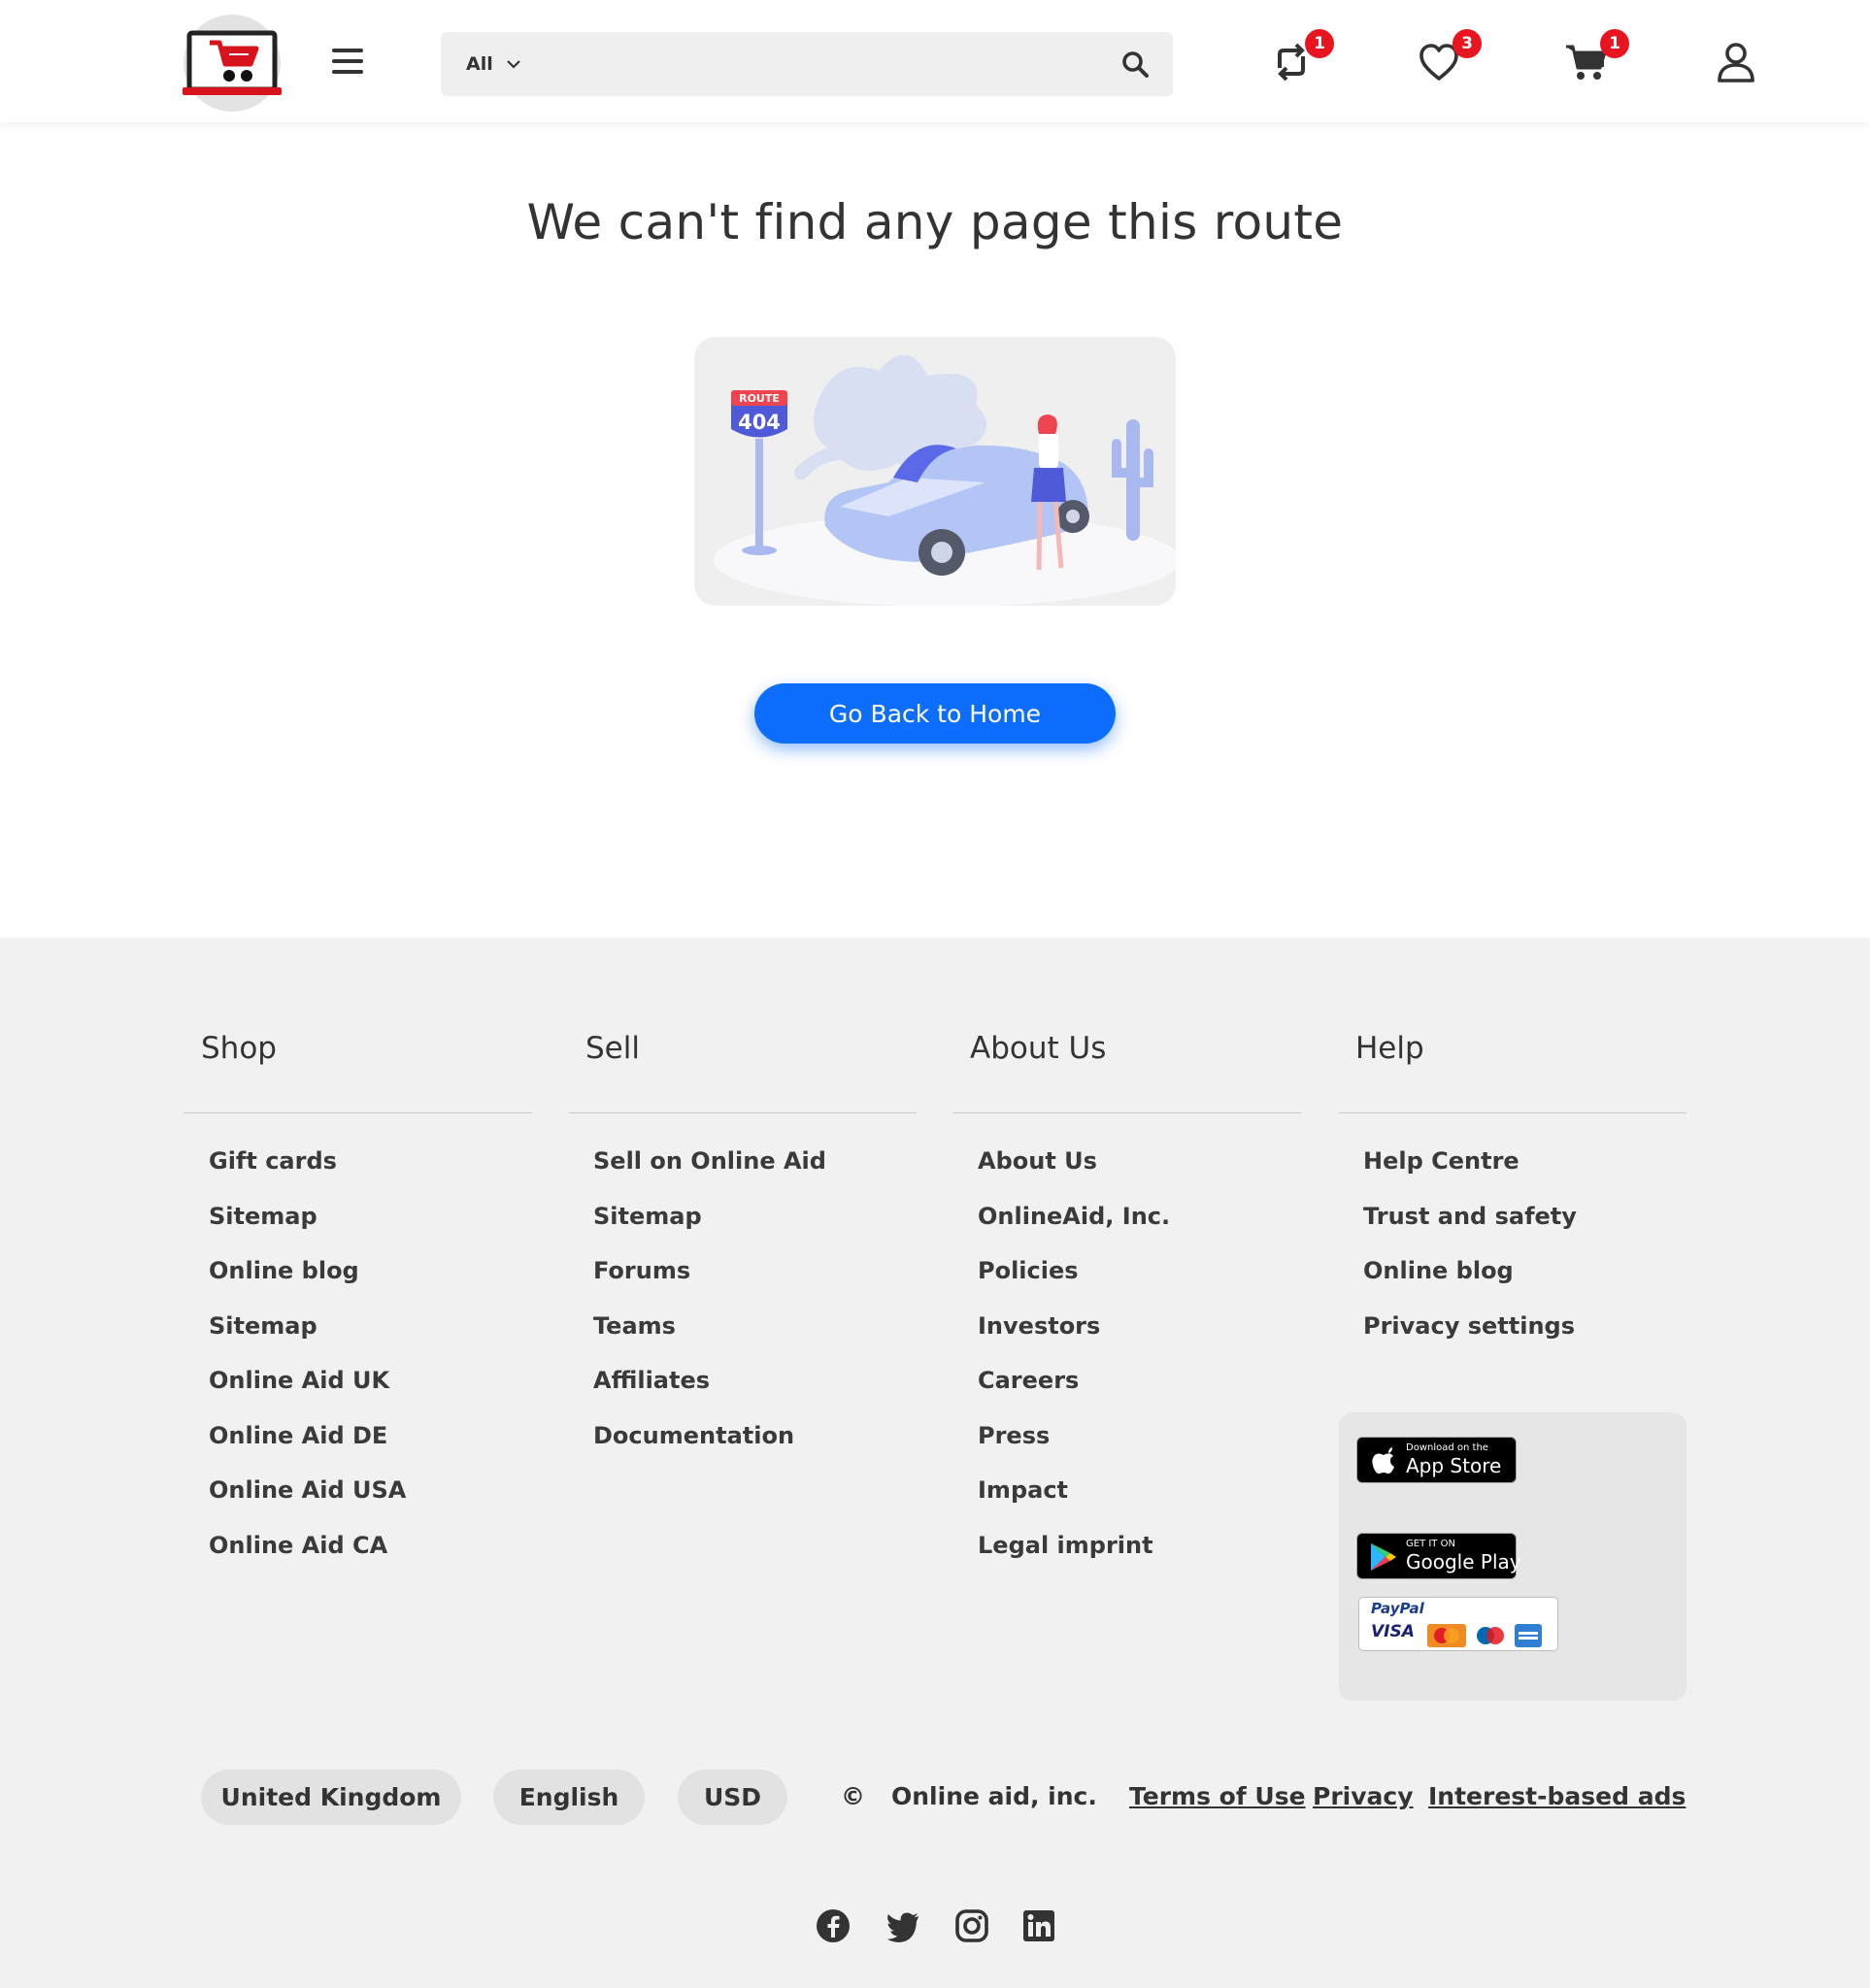  I want to click on amex-icon, so click(1529, 1636).